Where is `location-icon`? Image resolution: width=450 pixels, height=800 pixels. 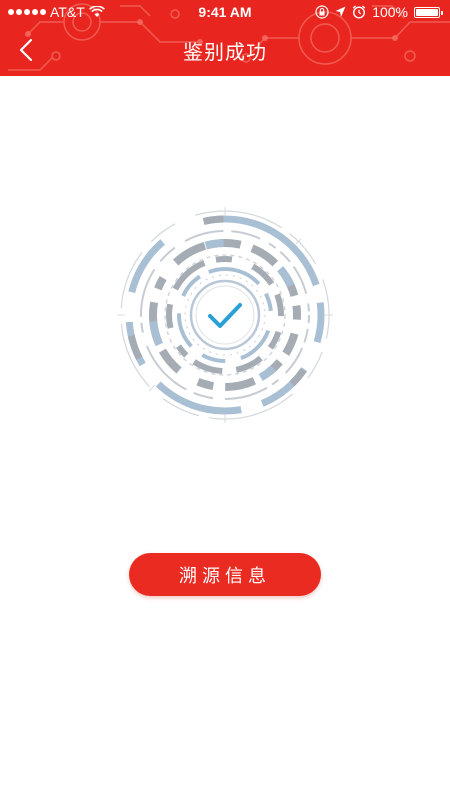
location-icon is located at coordinates (340, 11).